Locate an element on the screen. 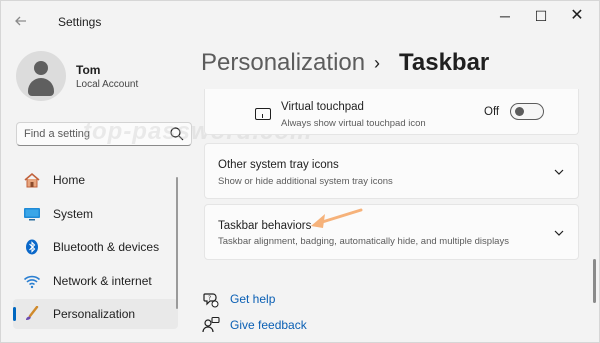  setting-title: Virtual touchpad is located at coordinates (322, 107).